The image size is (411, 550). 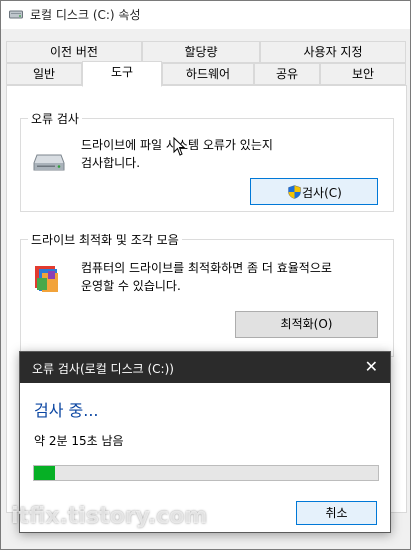 What do you see at coordinates (363, 74) in the screenshot?
I see `tab-security: 보안` at bounding box center [363, 74].